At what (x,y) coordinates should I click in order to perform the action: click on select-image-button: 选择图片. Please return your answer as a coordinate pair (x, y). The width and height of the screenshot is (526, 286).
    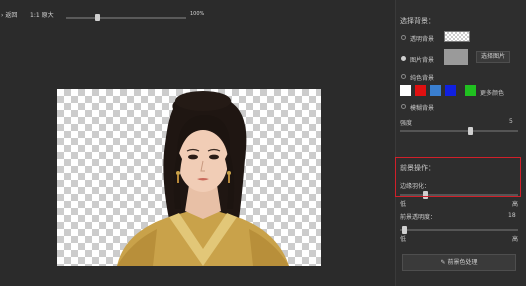
    Looking at the image, I should click on (493, 57).